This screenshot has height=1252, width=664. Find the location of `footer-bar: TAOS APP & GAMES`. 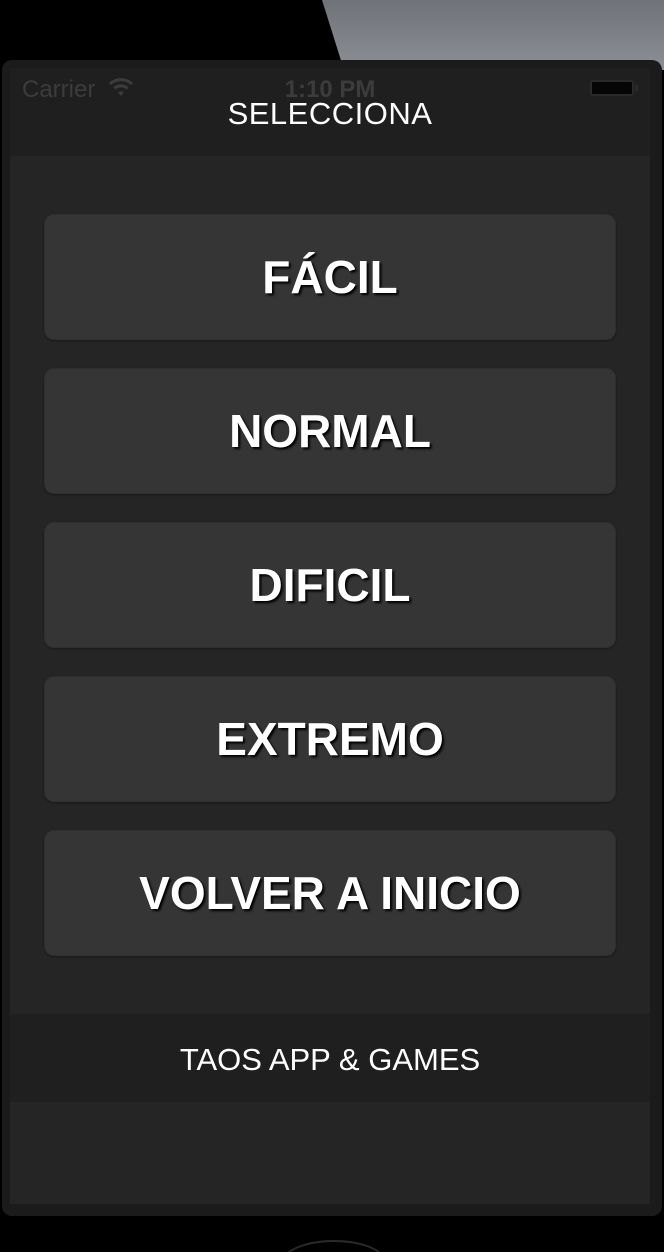

footer-bar: TAOS APP & GAMES is located at coordinates (330, 1058).